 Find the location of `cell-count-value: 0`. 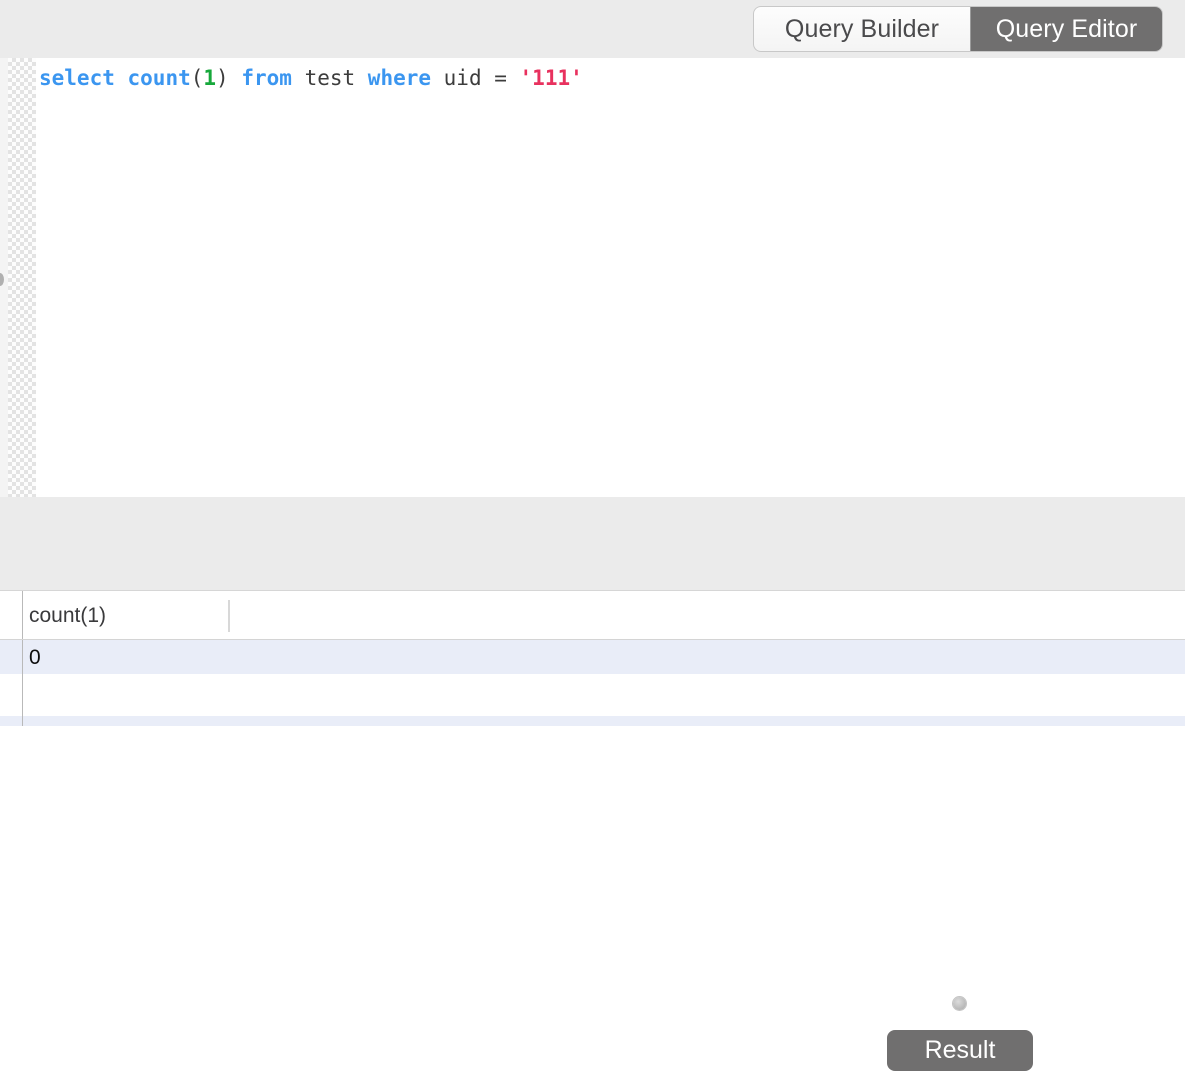

cell-count-value: 0 is located at coordinates (126, 657).